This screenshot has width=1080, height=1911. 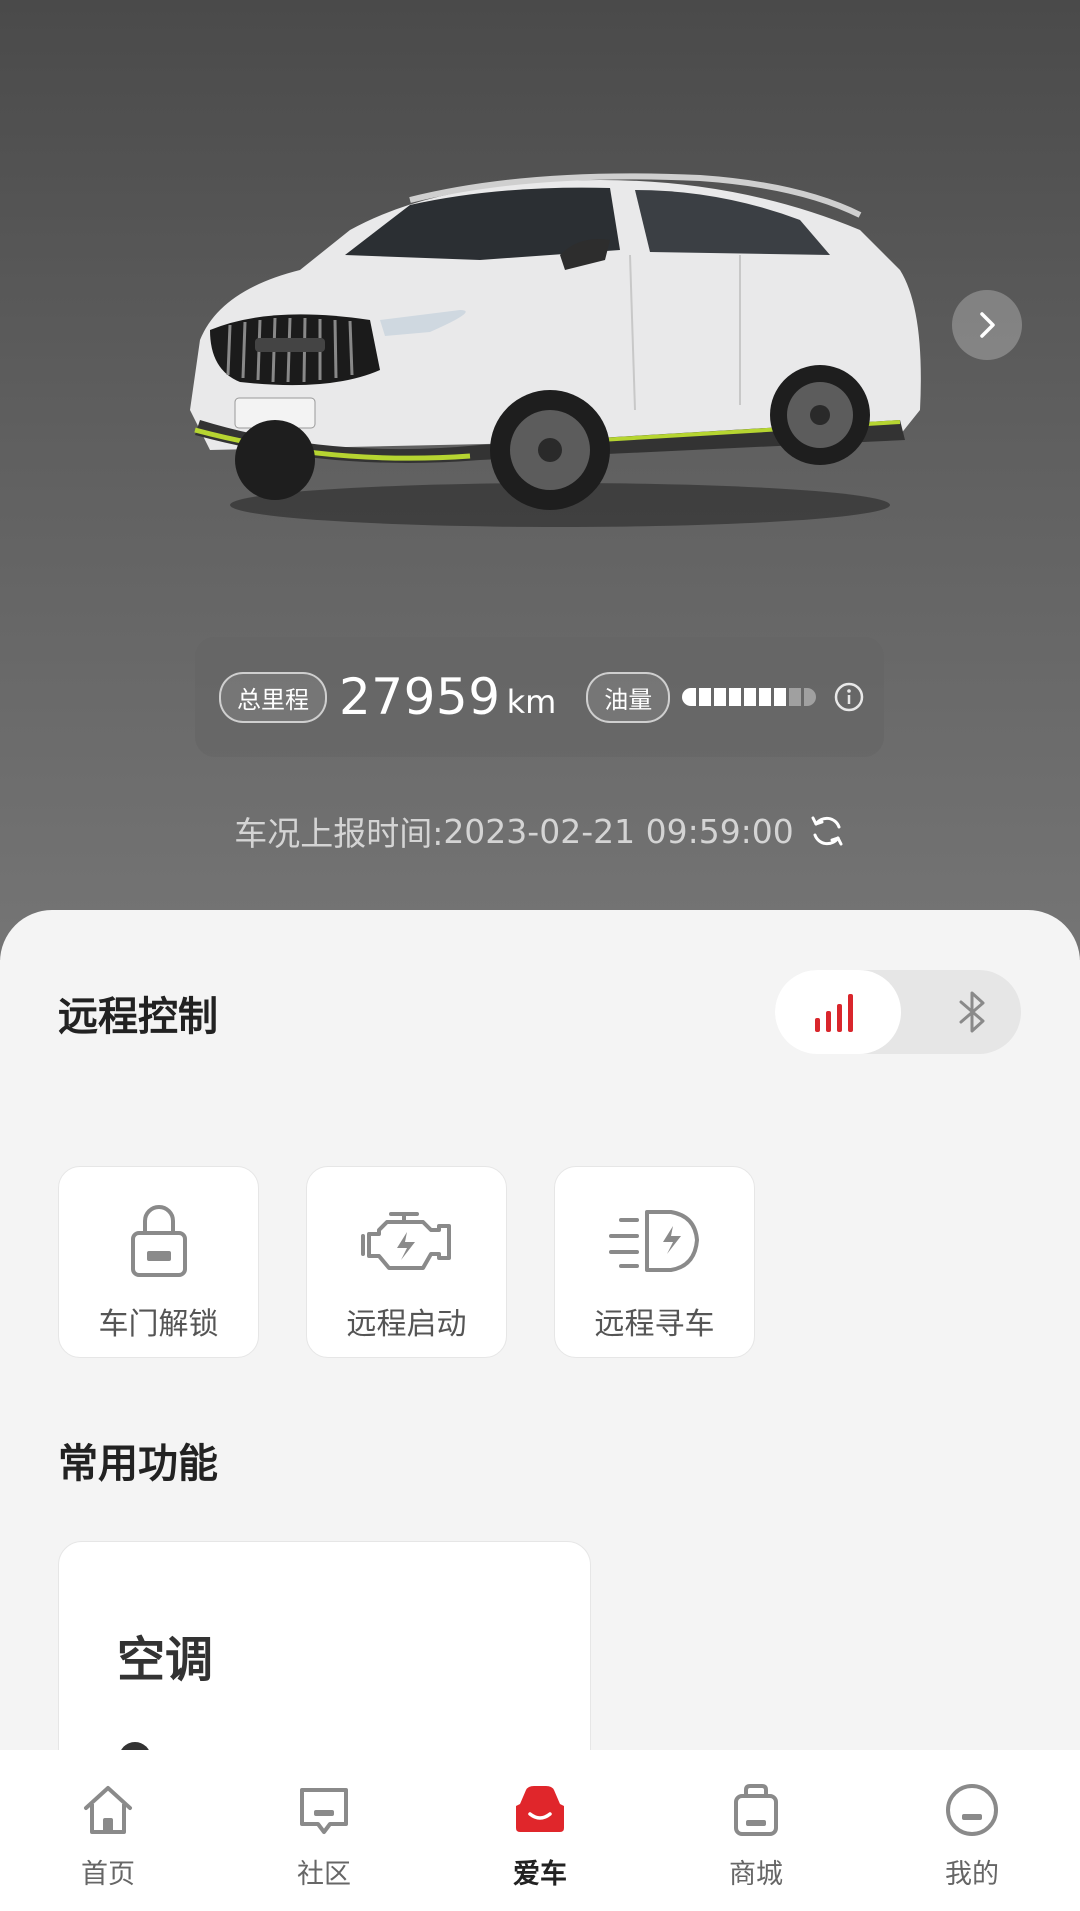 I want to click on door-unlock-button: 车门解锁, so click(x=158, y=1262).